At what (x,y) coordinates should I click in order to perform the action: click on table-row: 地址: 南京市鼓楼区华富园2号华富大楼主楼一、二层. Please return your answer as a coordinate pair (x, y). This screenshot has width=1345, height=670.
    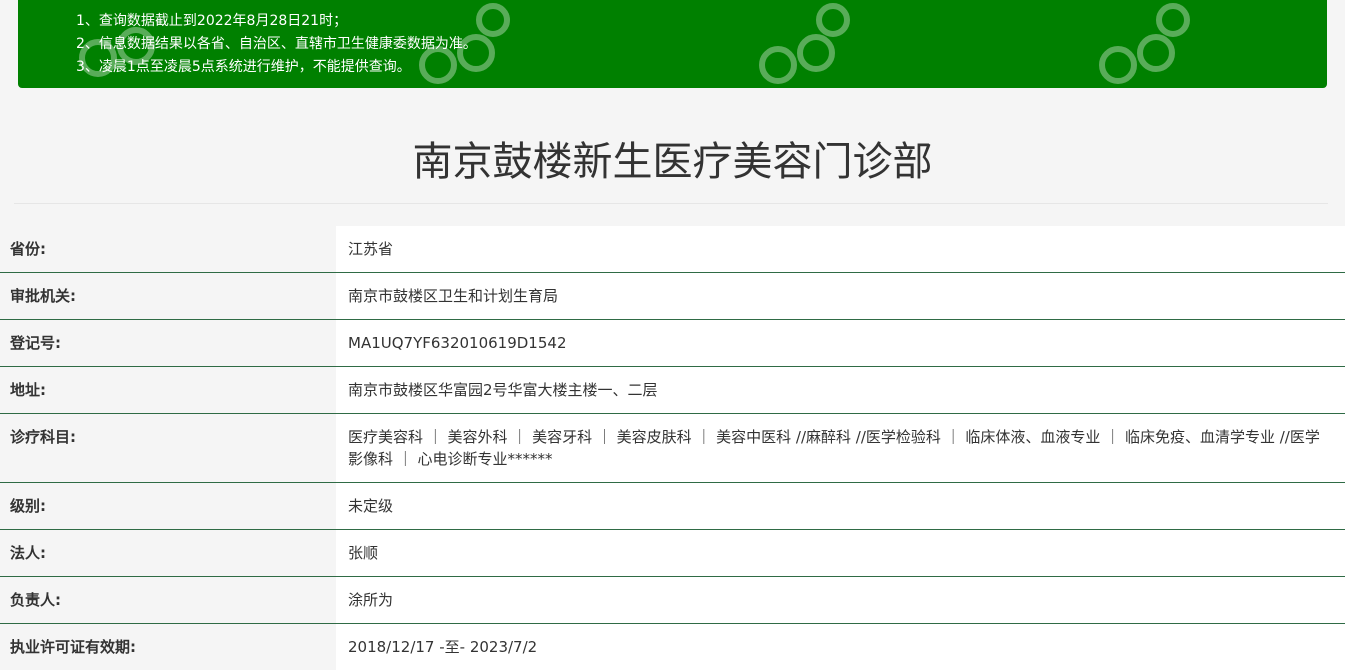
    Looking at the image, I should click on (672, 390).